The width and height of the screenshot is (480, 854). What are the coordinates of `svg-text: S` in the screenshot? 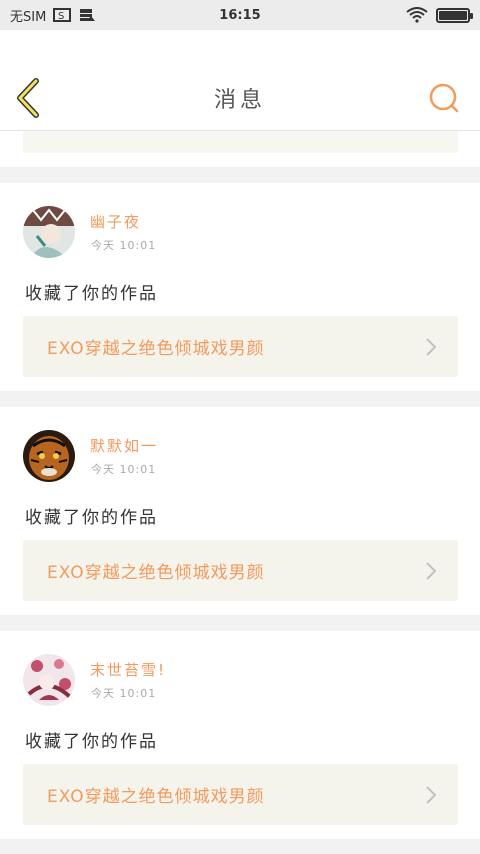 It's located at (61, 16).